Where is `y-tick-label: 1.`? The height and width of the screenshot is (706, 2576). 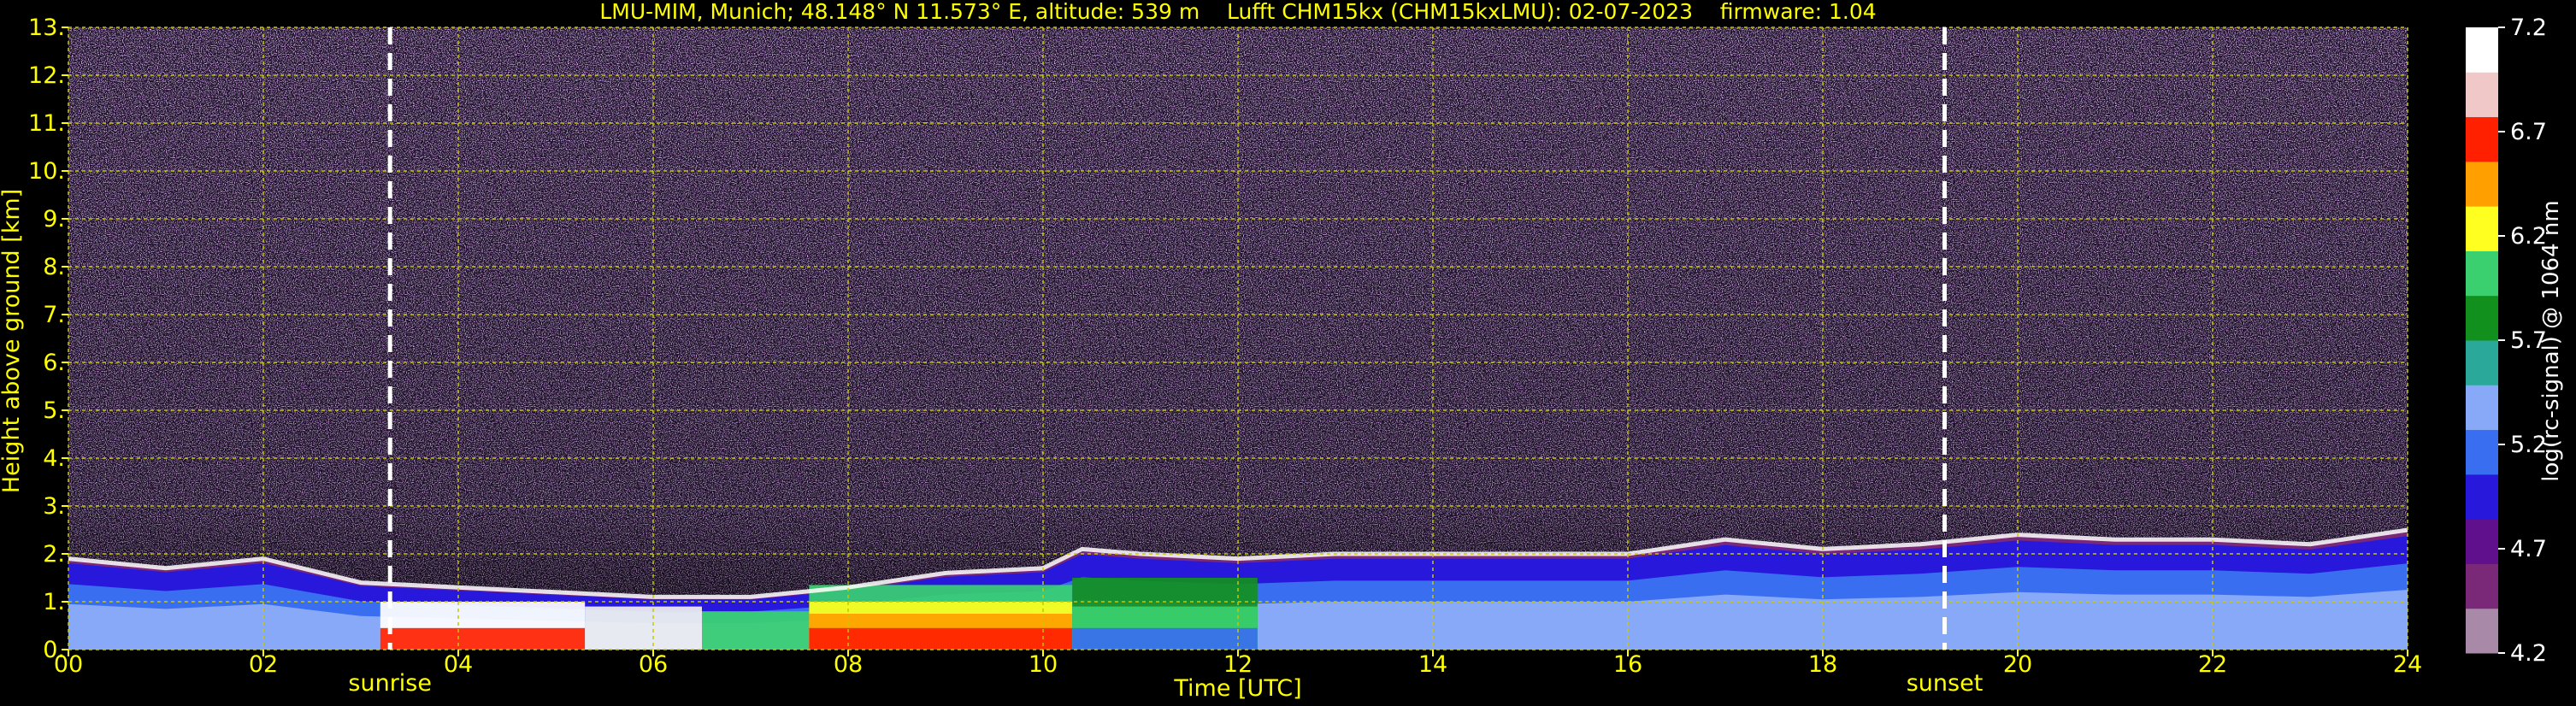
y-tick-label: 1. is located at coordinates (54, 602).